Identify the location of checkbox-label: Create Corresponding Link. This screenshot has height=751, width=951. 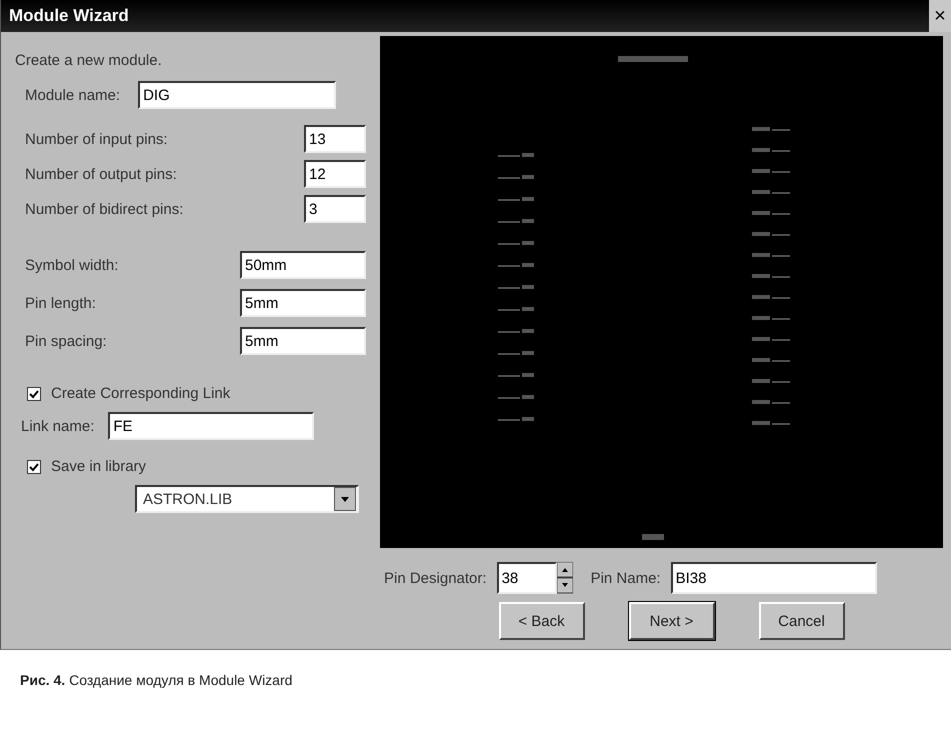
(140, 393).